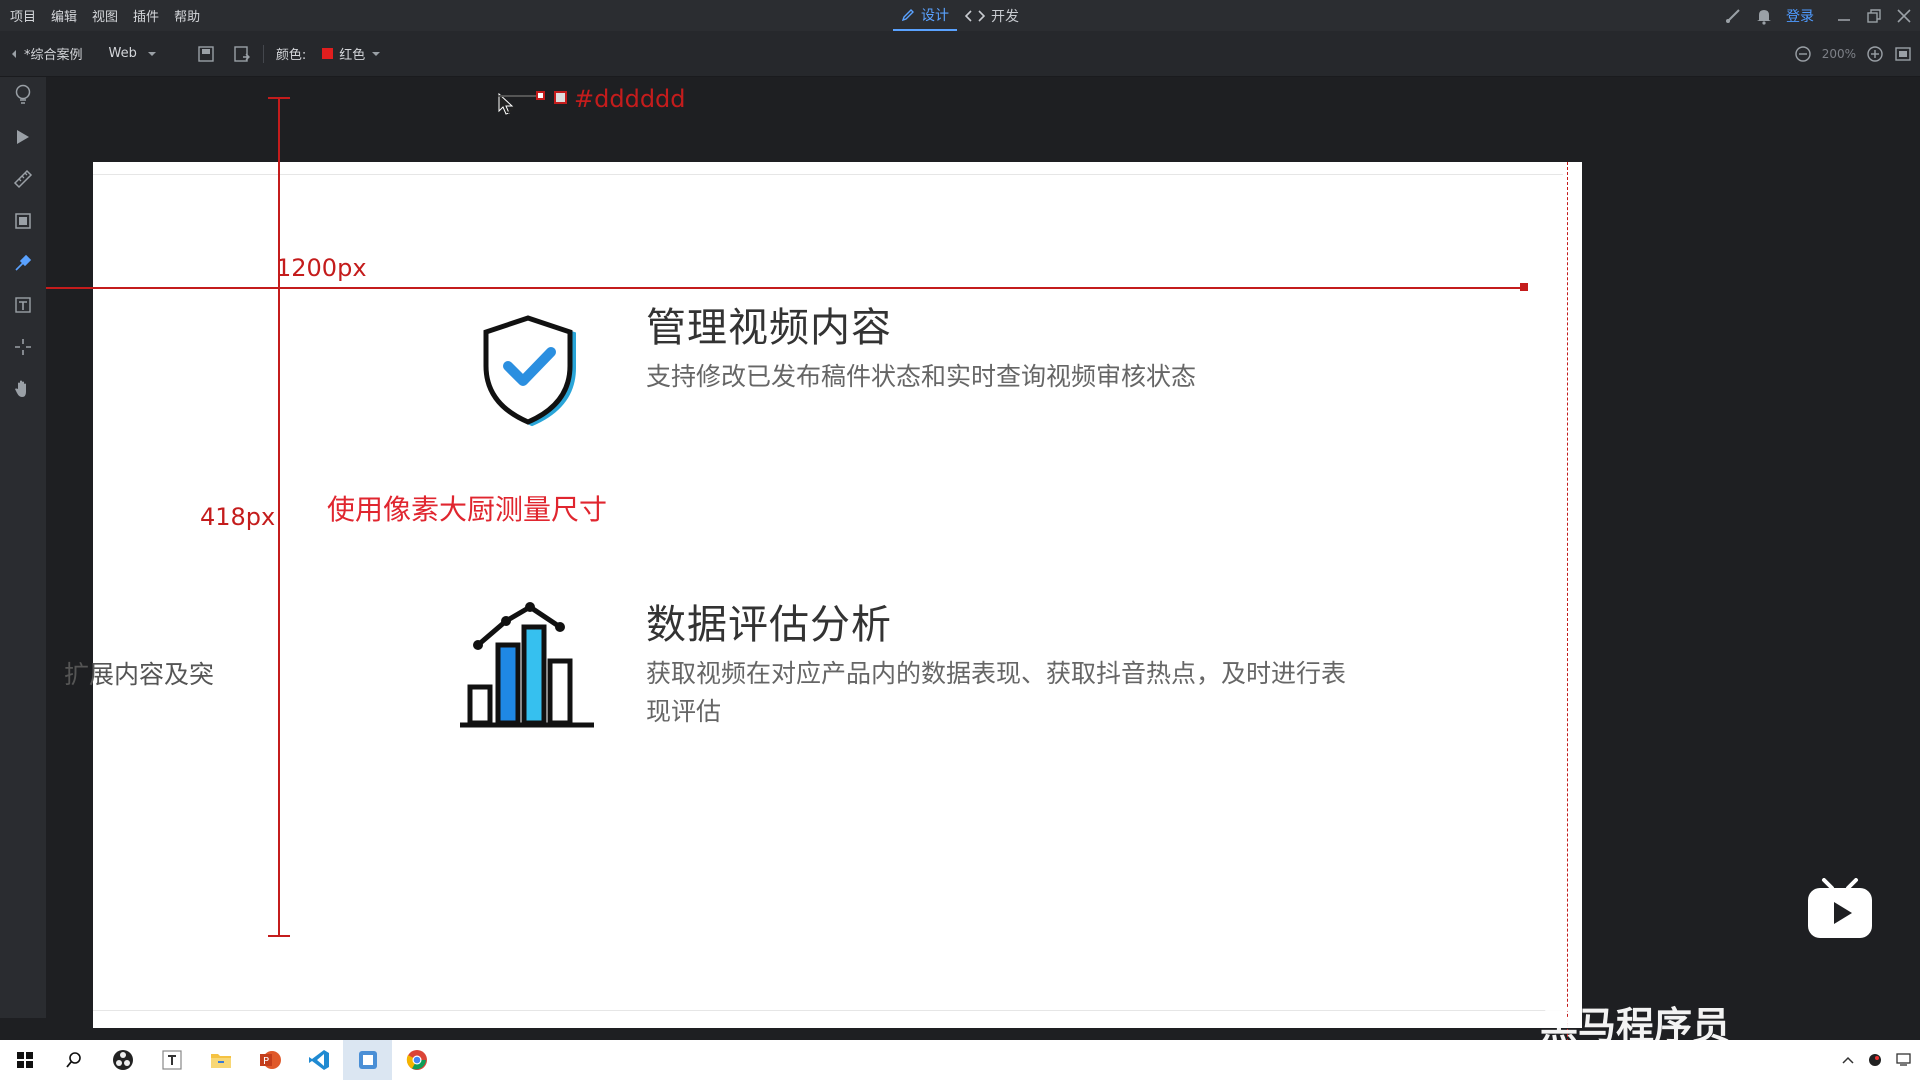 The height and width of the screenshot is (1080, 1920). I want to click on guide-icon, so click(23, 347).